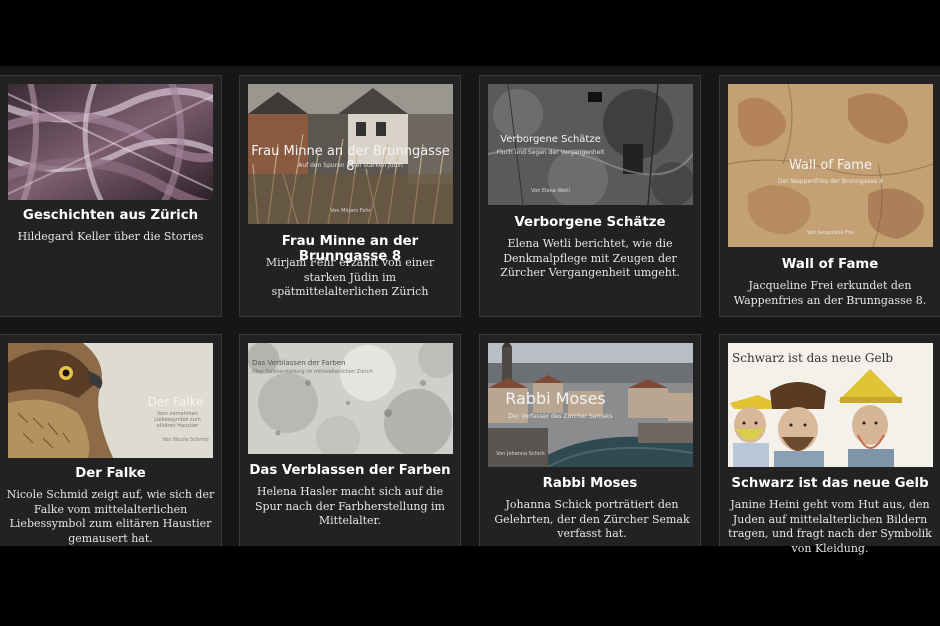  I want to click on thumbnail-overlay-title: Das Verblassen der Farben, so click(299, 363).